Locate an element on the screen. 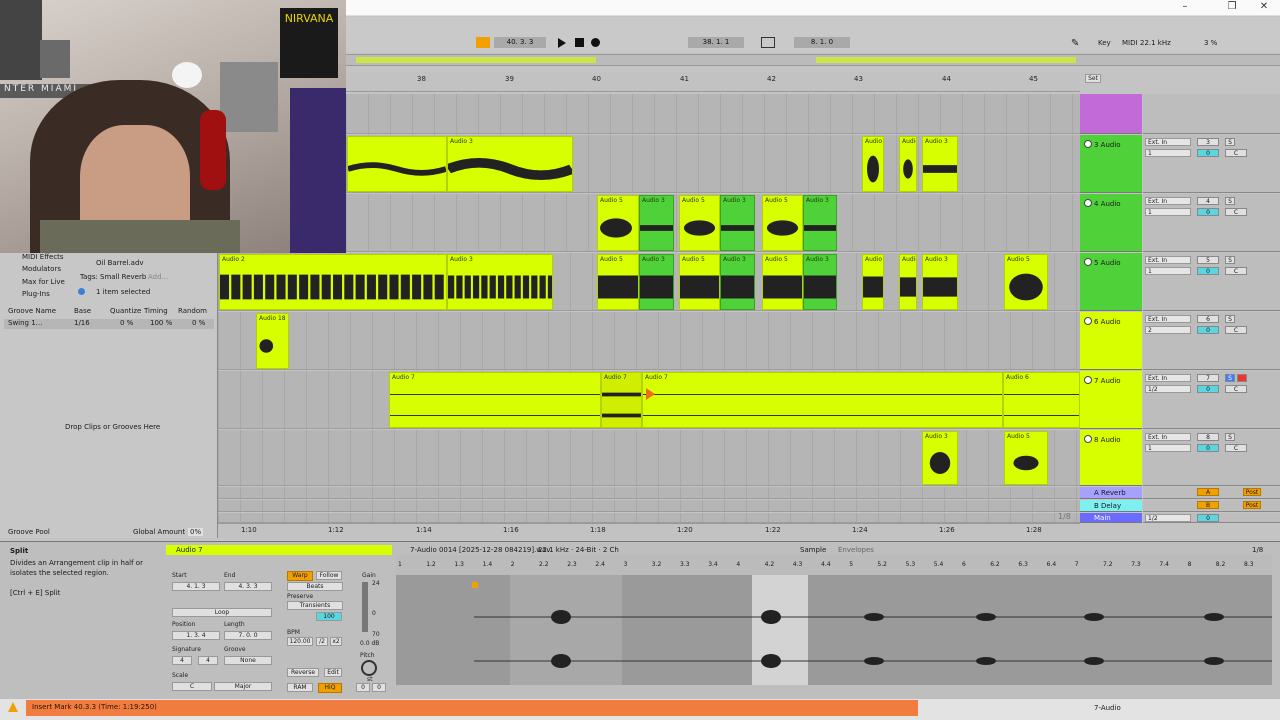 The image size is (1280, 720). bpm-field: 120.00 is located at coordinates (300, 641).